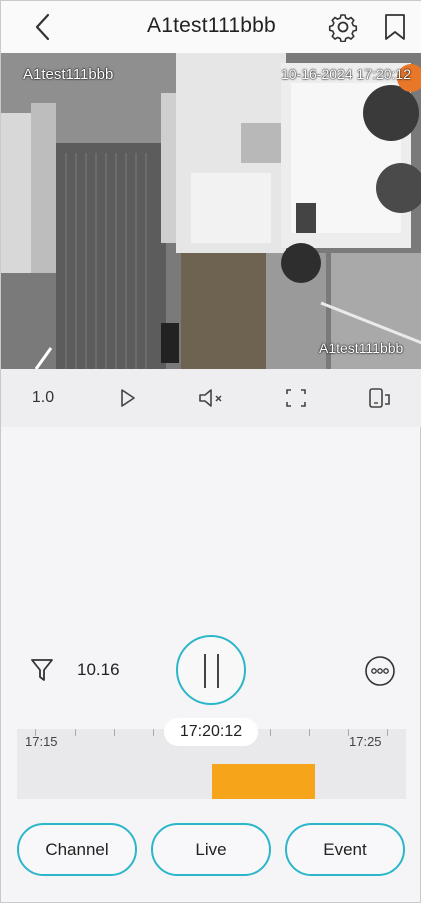  What do you see at coordinates (77, 849) in the screenshot?
I see `channel-button: Channel` at bounding box center [77, 849].